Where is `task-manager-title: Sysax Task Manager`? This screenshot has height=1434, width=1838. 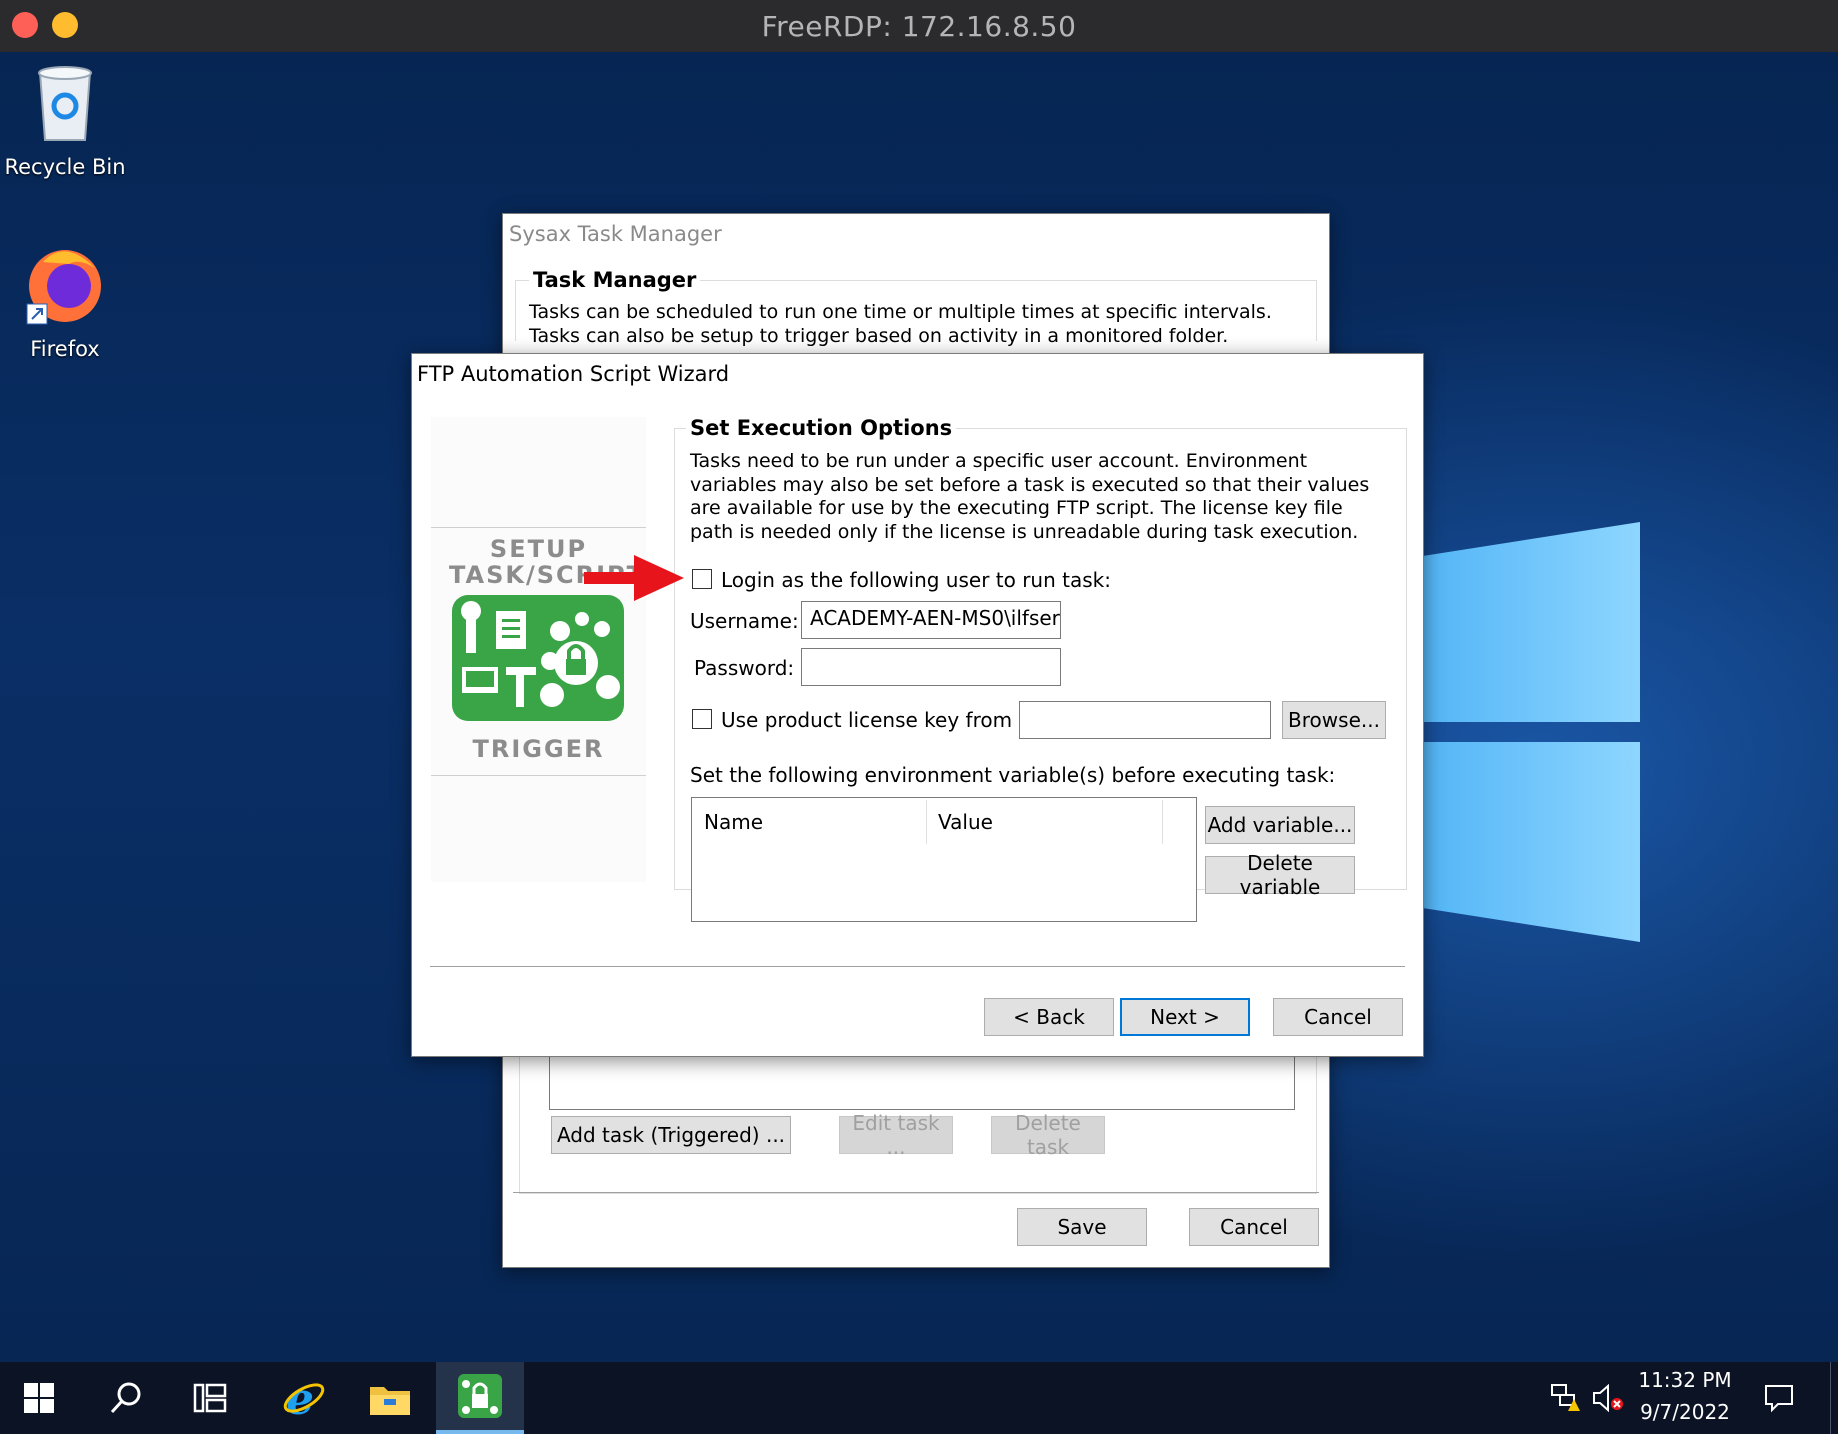 task-manager-title: Sysax Task Manager is located at coordinates (615, 234).